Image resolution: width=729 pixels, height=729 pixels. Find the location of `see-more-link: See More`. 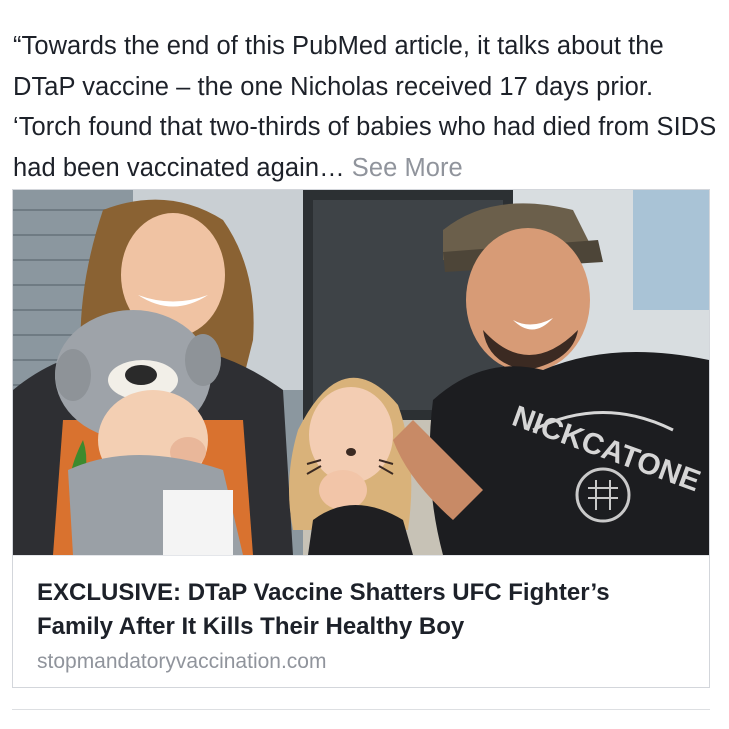

see-more-link: See More is located at coordinates (407, 168).